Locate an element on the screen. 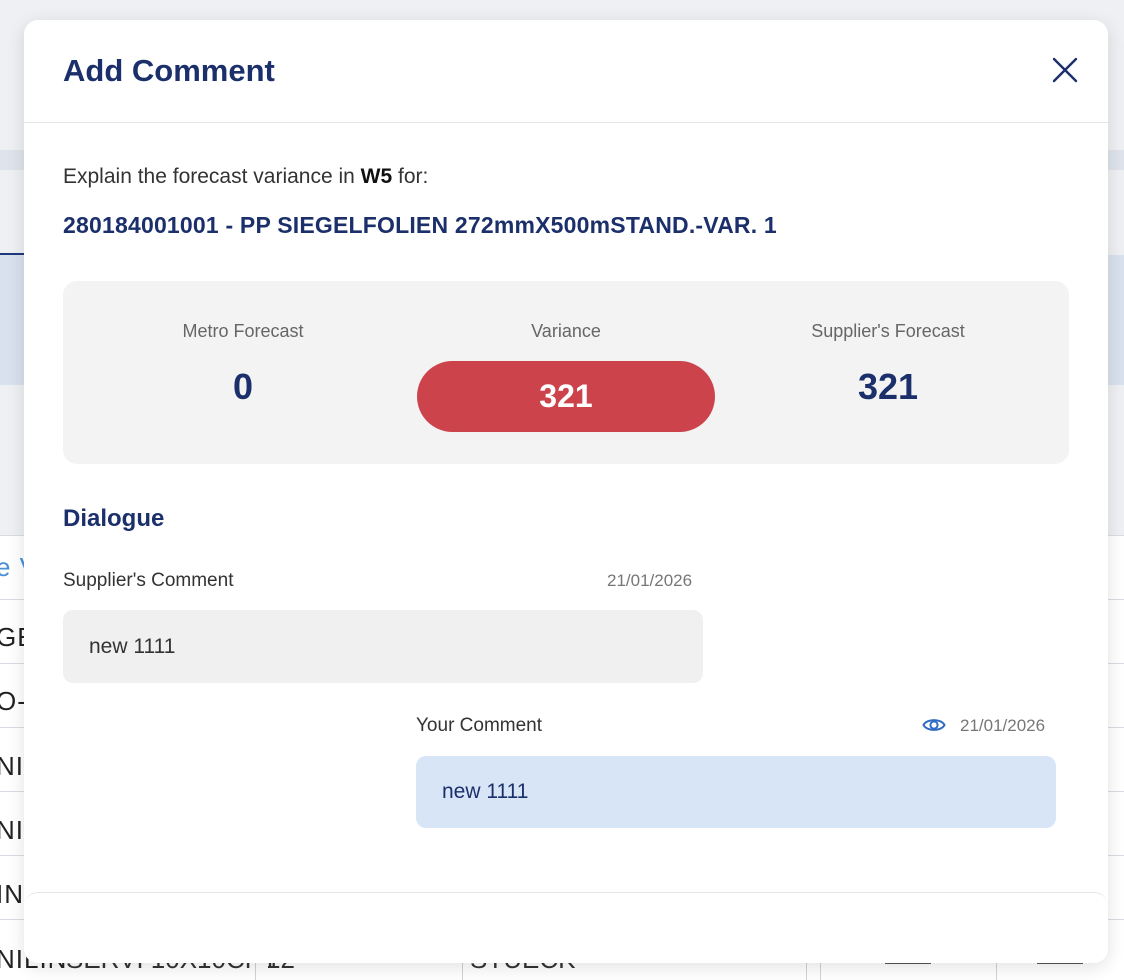  eye-icon is located at coordinates (934, 725).